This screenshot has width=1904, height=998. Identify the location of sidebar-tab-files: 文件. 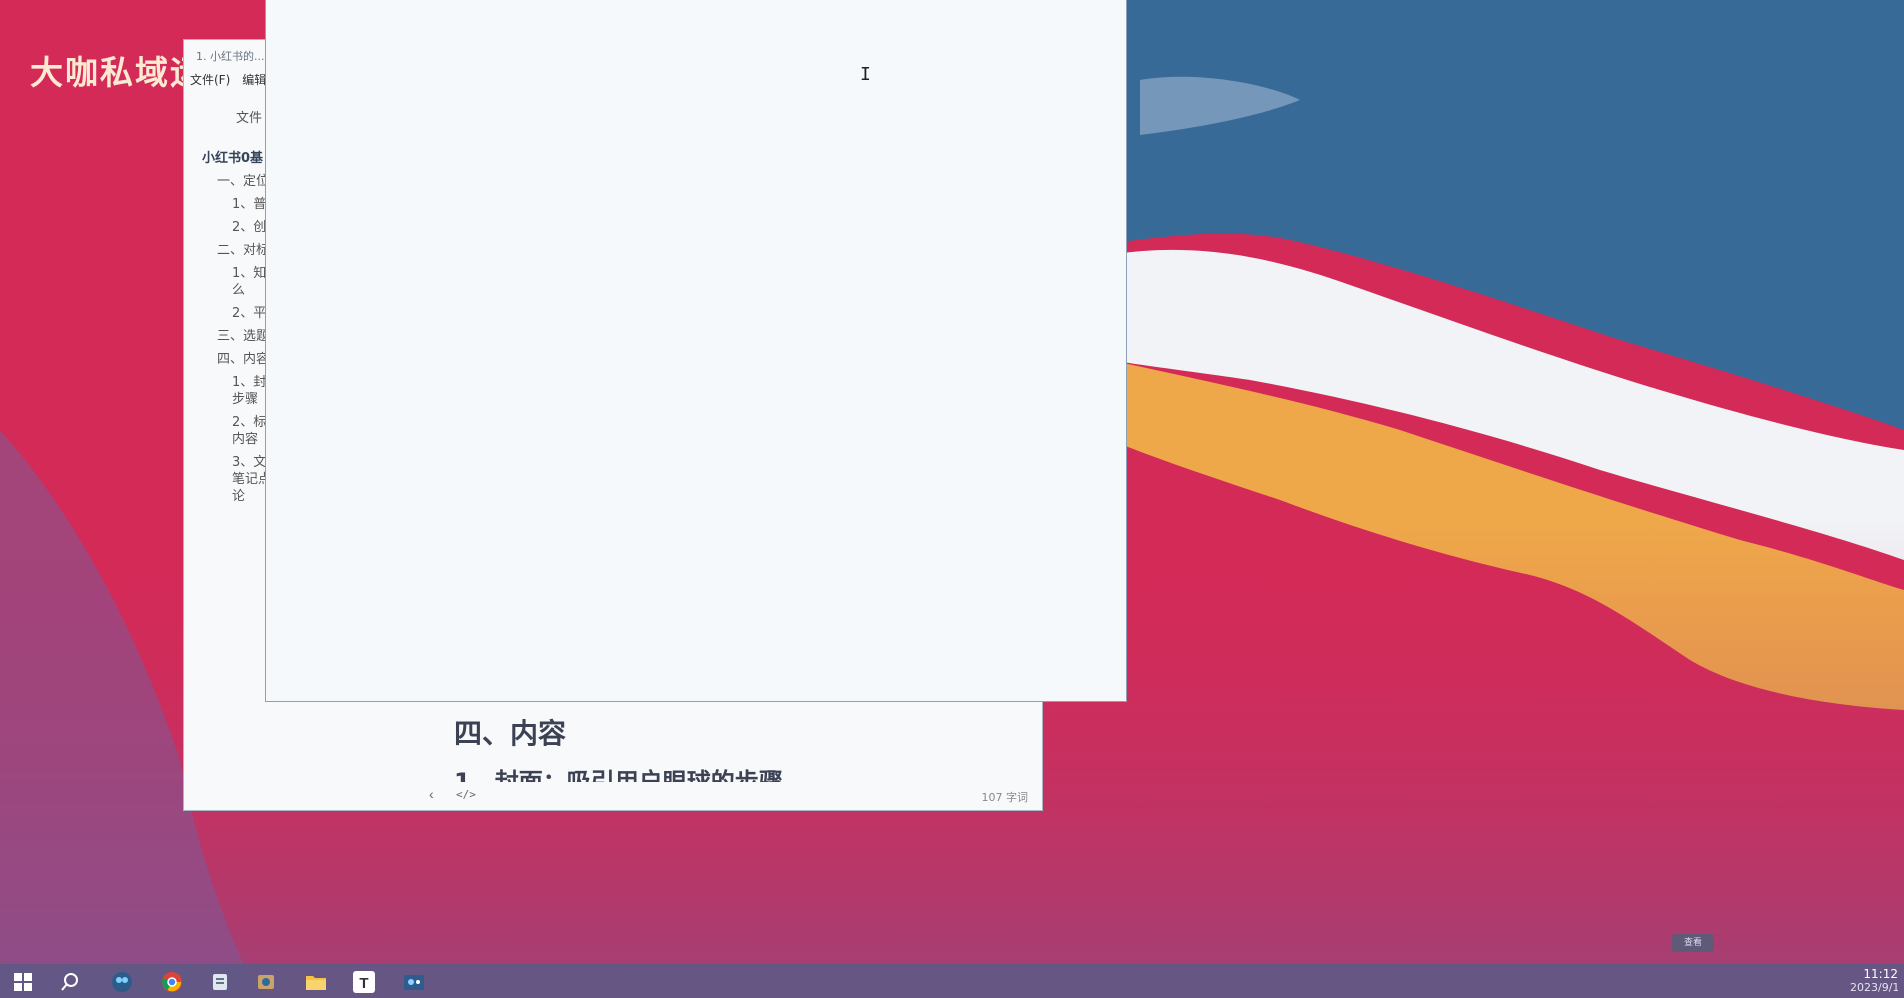
(249, 116).